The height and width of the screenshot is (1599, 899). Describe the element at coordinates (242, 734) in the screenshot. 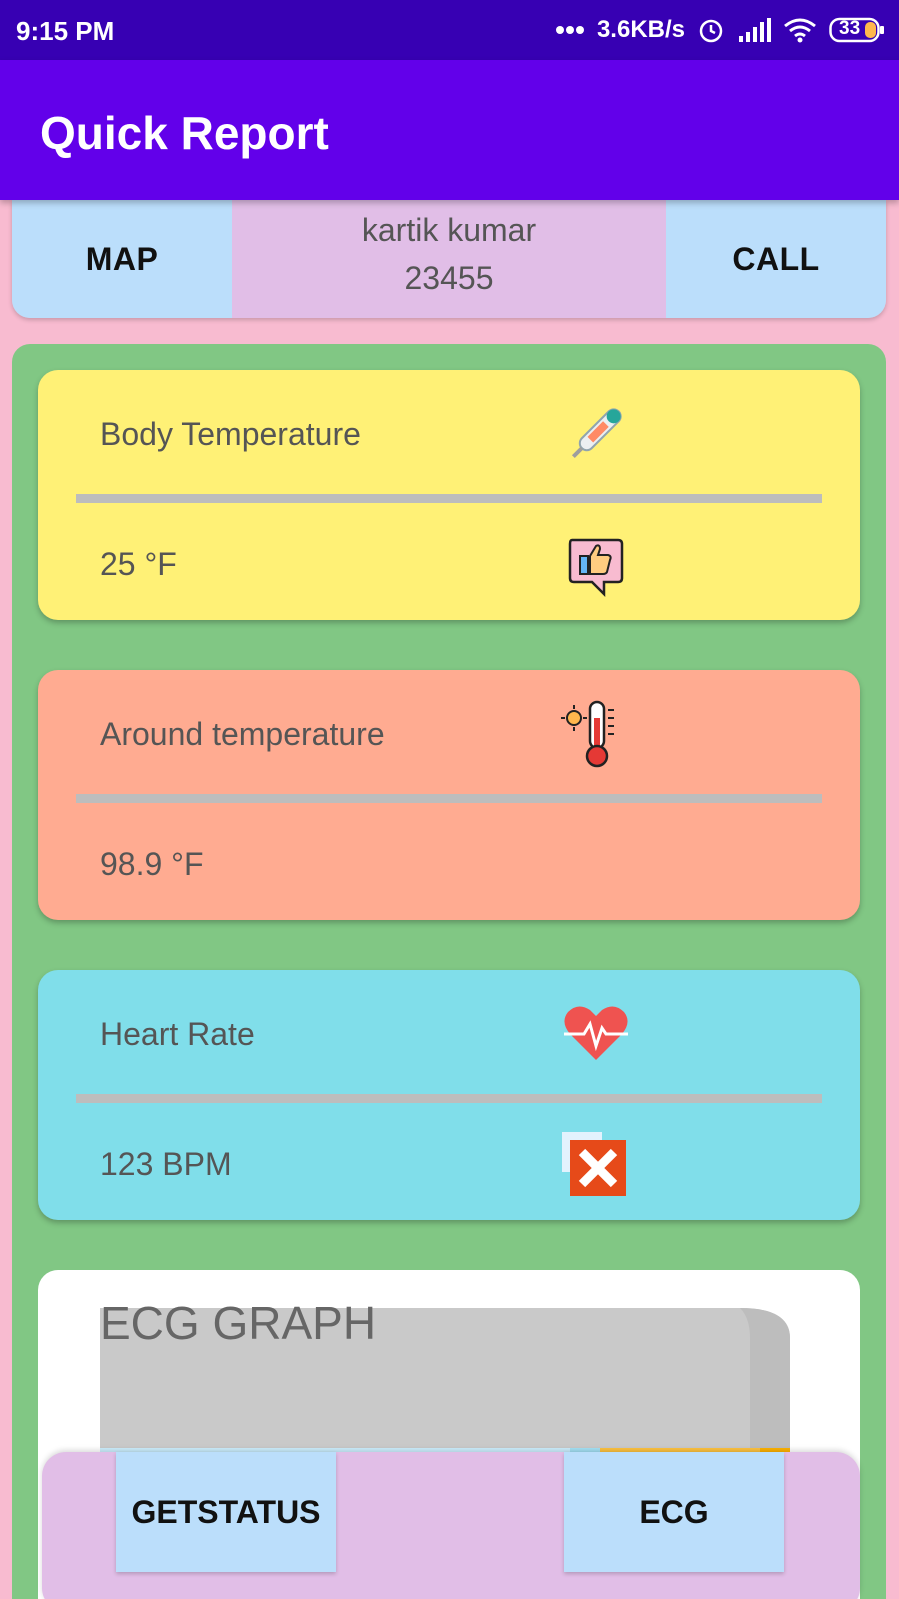

I see `around-temperature-label: Around temperature` at that location.